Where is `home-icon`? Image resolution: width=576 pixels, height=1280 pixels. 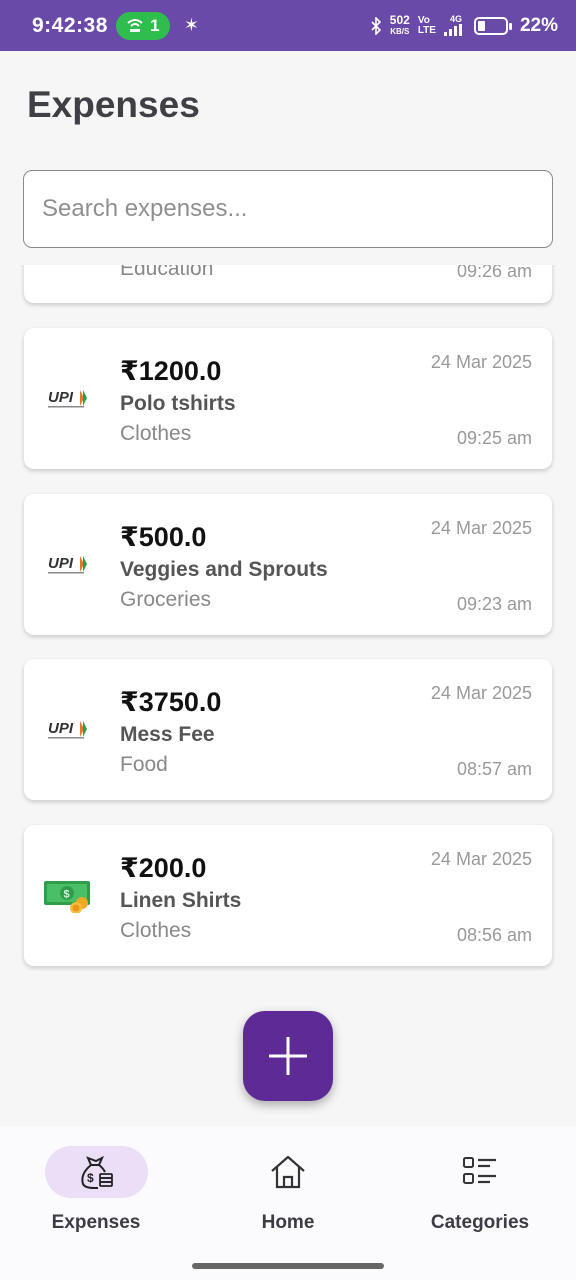 home-icon is located at coordinates (288, 1172).